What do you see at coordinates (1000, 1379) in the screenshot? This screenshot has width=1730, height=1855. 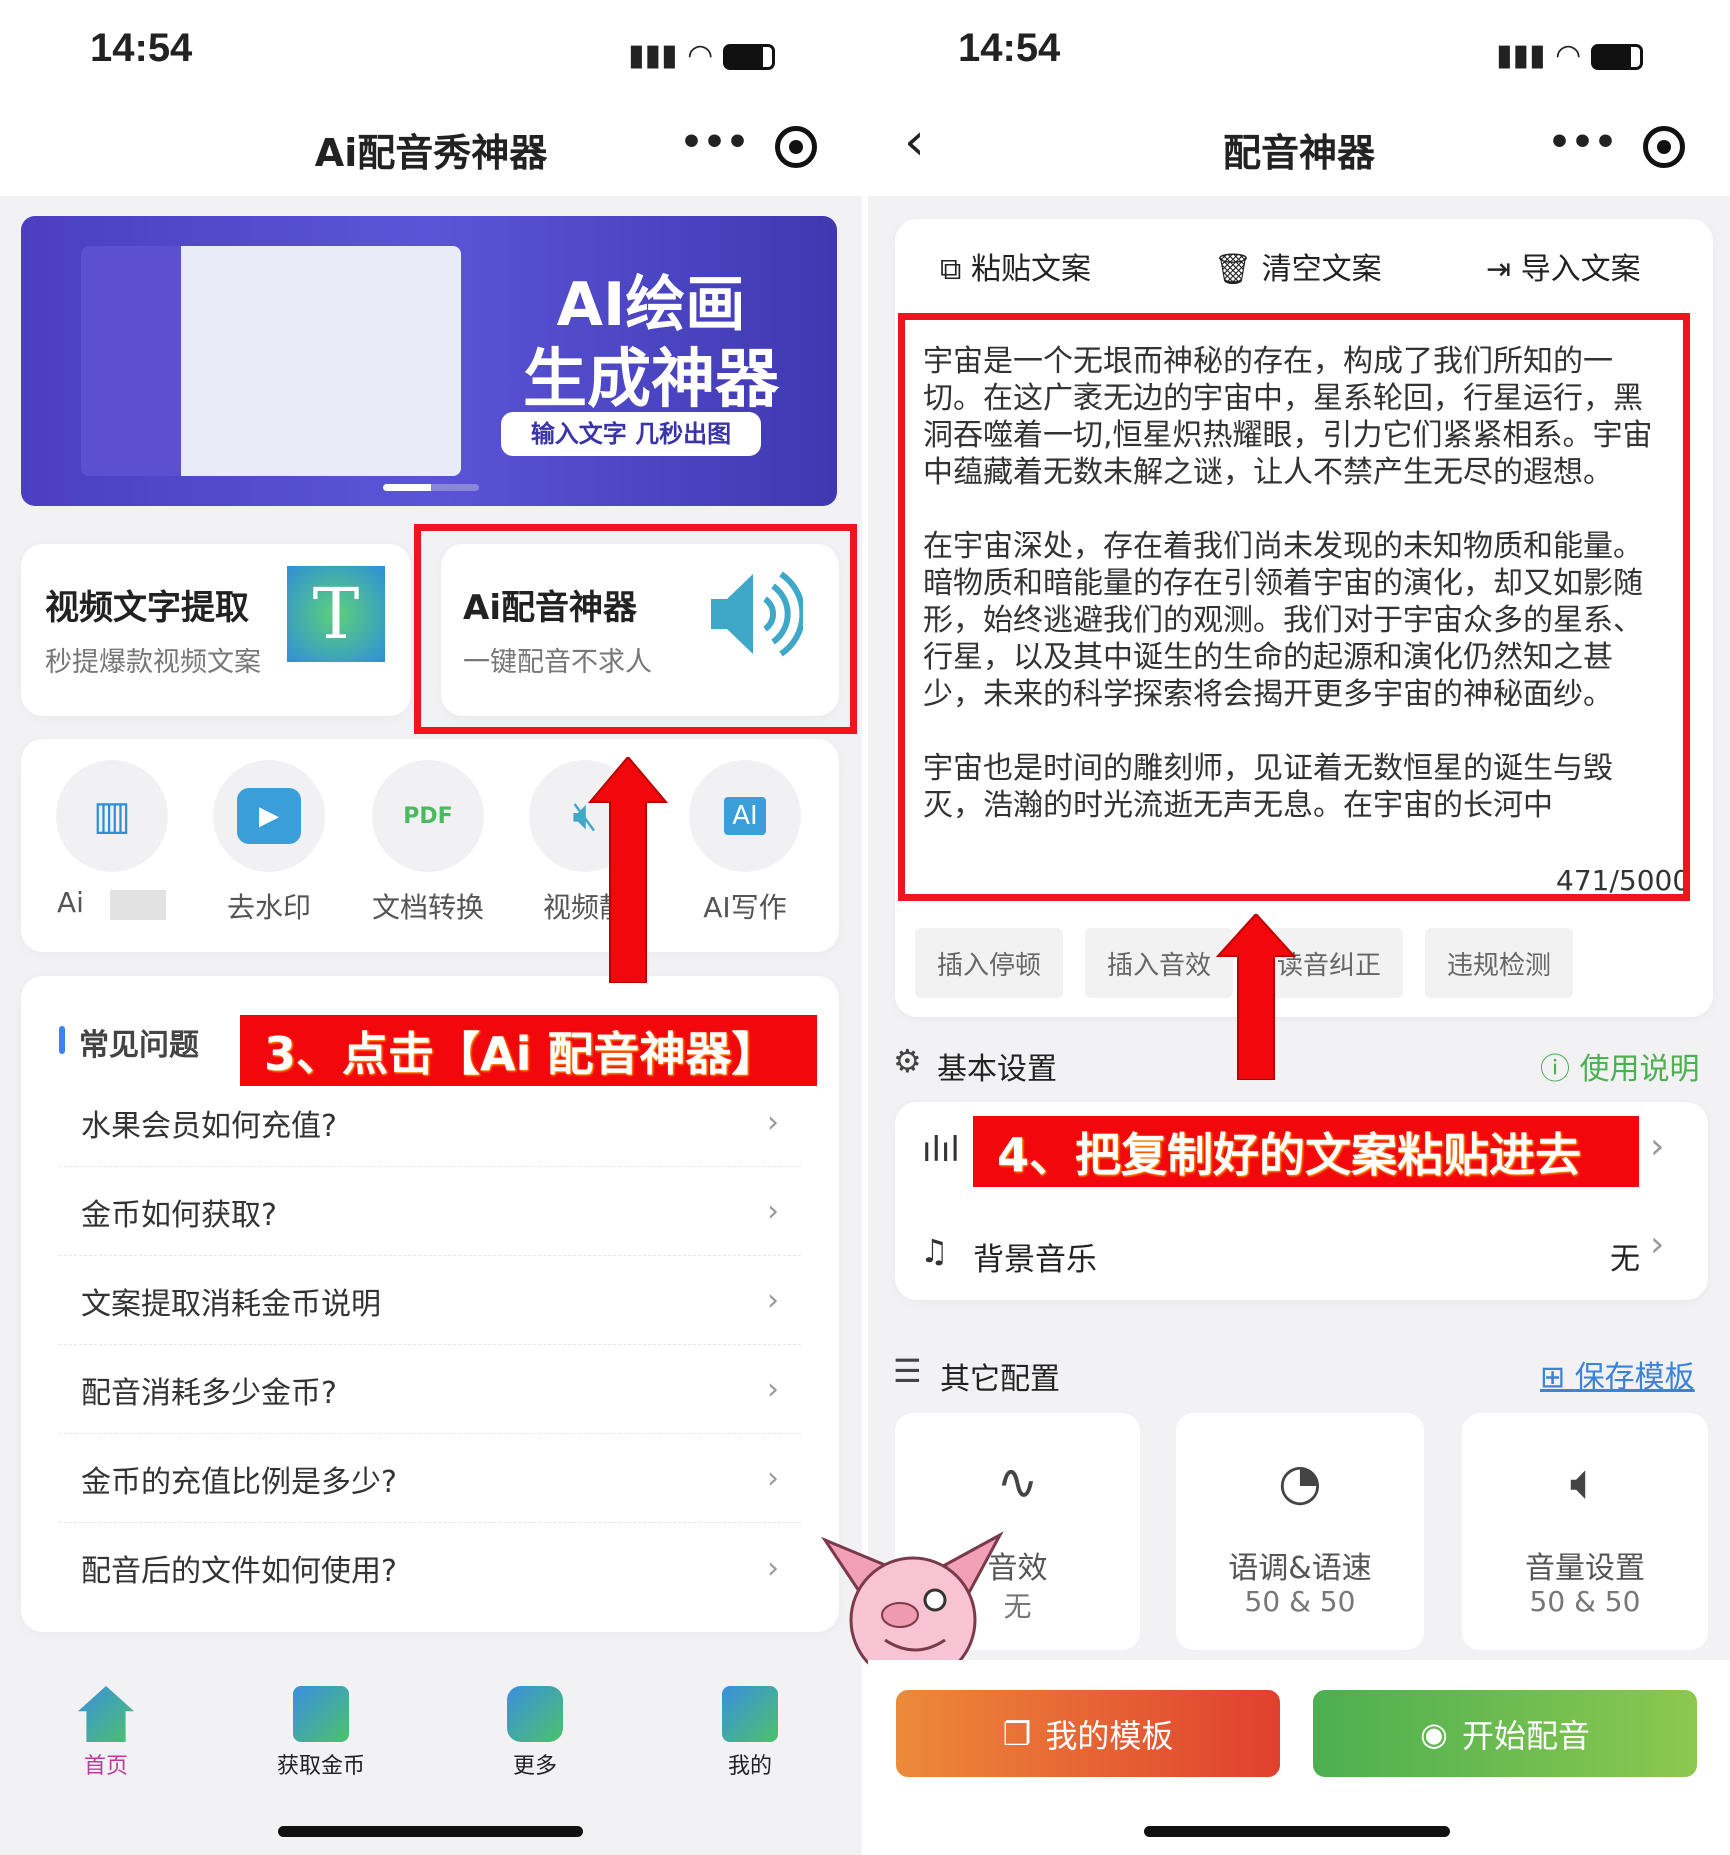 I see `other-config-title: 其它配置` at bounding box center [1000, 1379].